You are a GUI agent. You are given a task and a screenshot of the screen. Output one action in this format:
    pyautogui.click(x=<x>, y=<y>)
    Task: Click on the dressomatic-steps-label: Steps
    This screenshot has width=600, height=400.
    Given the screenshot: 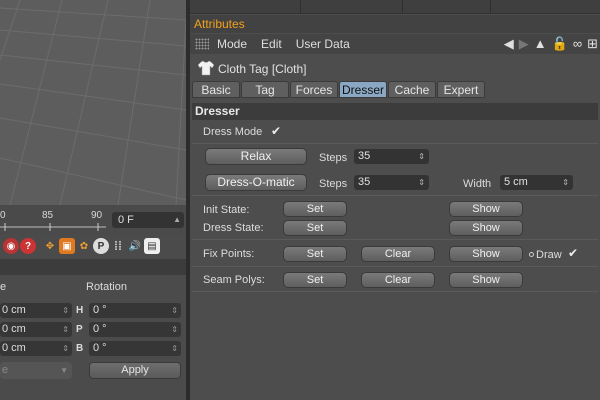 What is the action you would take?
    pyautogui.click(x=333, y=184)
    